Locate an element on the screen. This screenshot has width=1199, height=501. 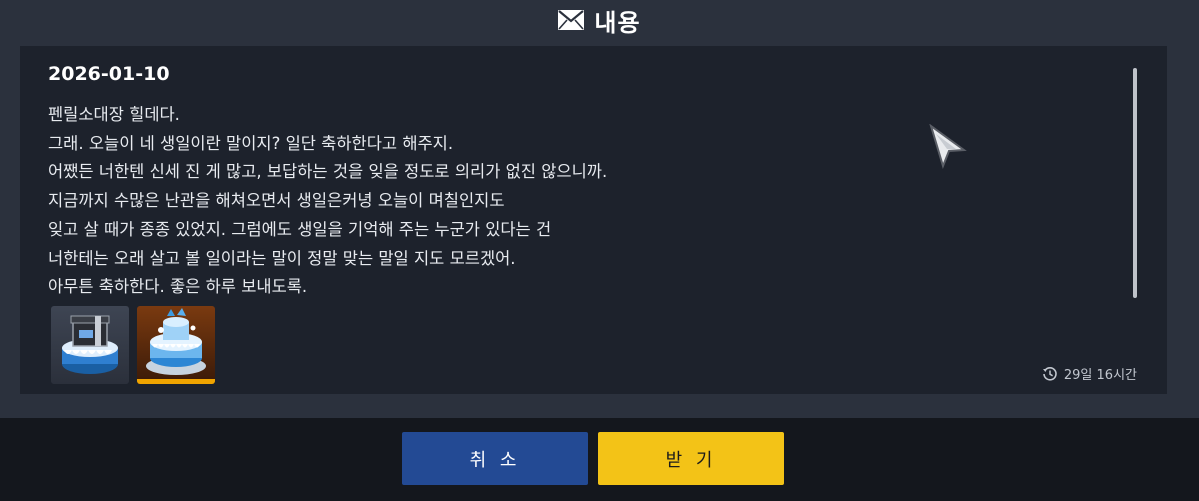
cancel-button: 취 소 is located at coordinates (495, 458).